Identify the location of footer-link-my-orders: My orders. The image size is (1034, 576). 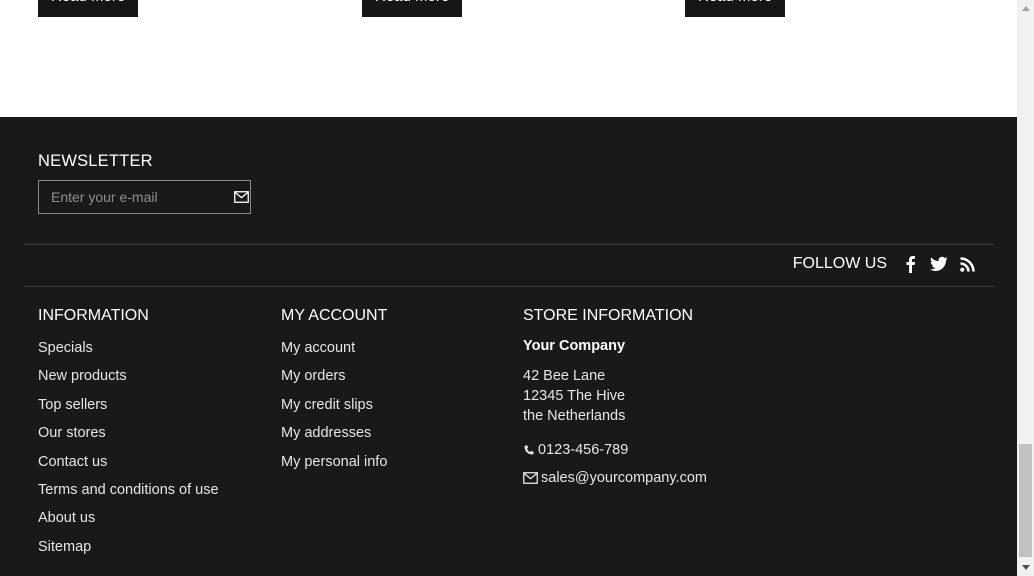
(334, 380).